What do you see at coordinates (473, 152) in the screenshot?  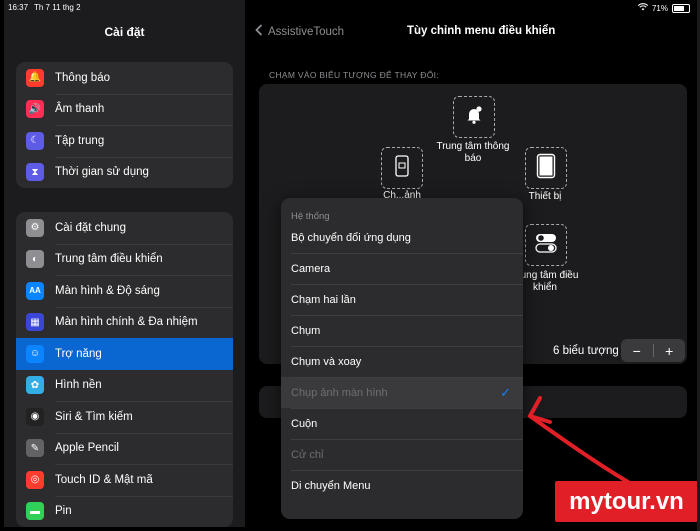 I see `slot-label-notification-center: Trung tâm thông báo` at bounding box center [473, 152].